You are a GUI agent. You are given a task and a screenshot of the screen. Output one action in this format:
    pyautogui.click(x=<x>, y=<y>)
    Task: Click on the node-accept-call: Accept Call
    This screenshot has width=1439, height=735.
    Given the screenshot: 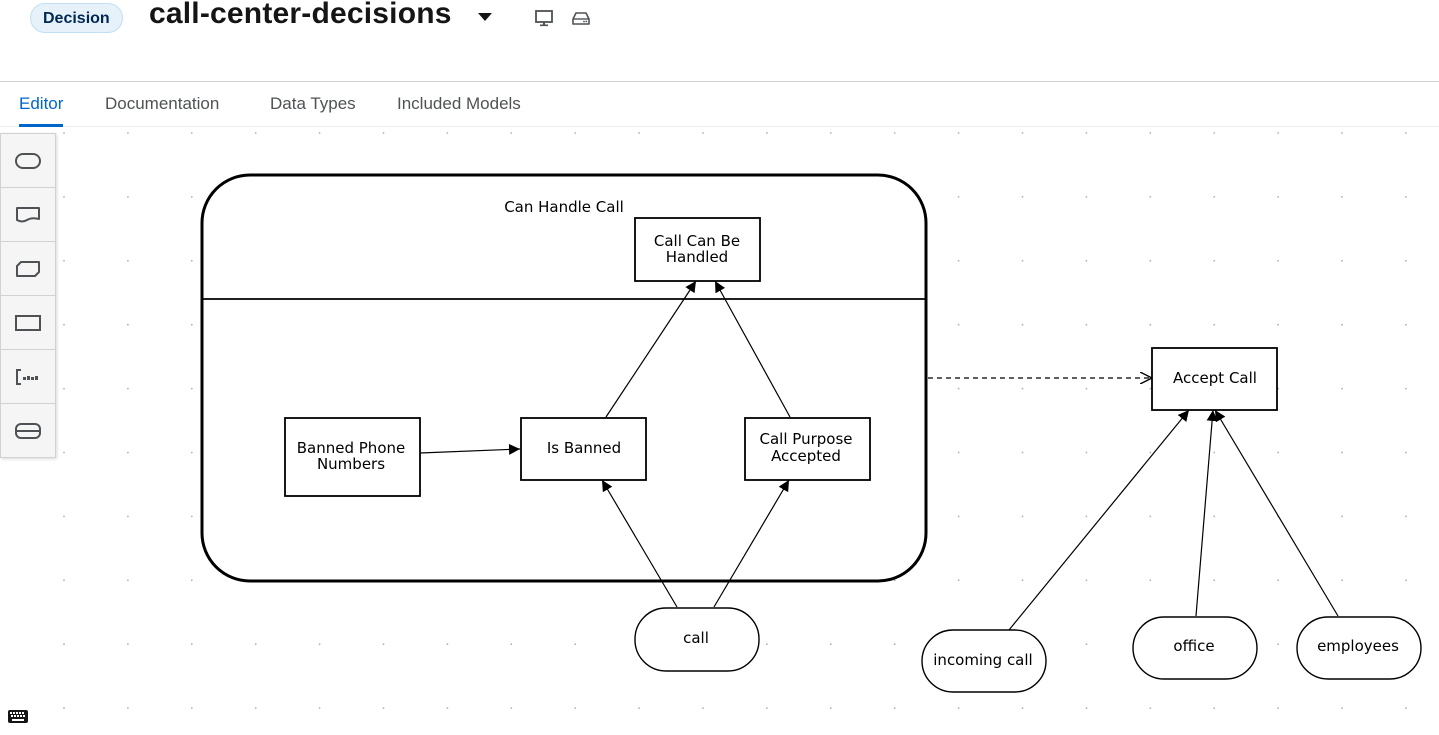 What is the action you would take?
    pyautogui.click(x=1214, y=379)
    